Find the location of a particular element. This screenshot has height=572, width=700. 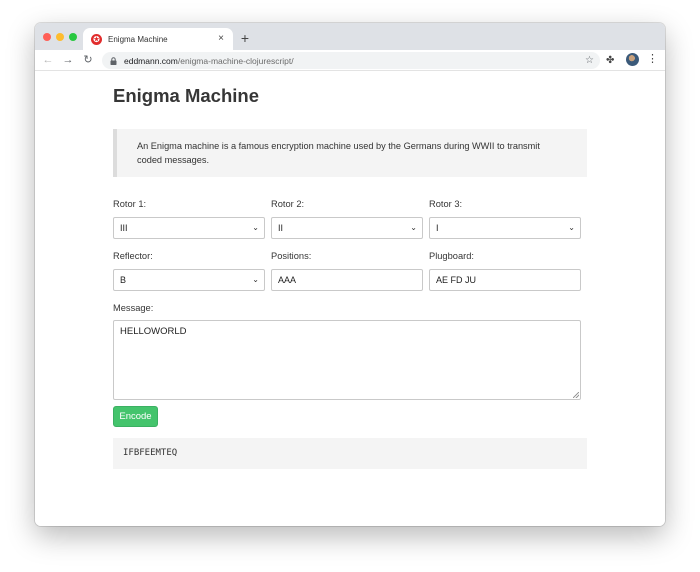

url-path: /enigma-machine-clojurescript/ is located at coordinates (235, 60).